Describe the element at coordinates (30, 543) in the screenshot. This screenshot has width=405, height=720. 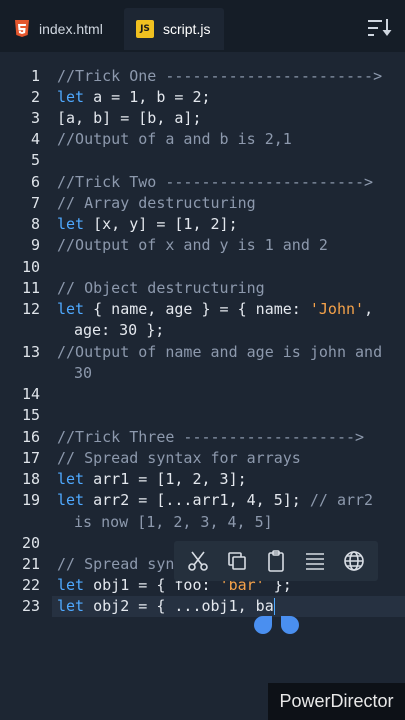
I see `line-number: 20` at that location.